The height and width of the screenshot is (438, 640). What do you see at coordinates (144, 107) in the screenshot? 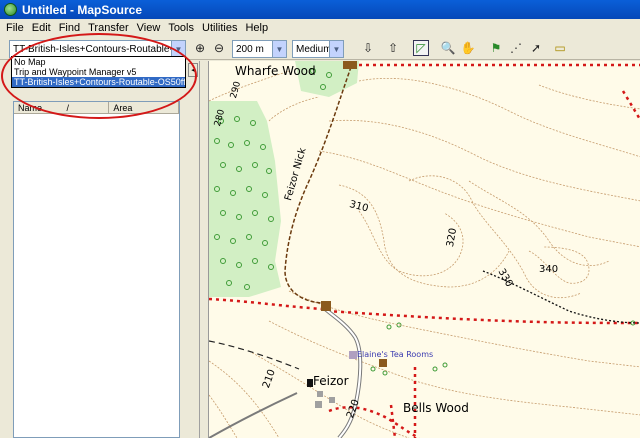
I see `column-area: Area` at bounding box center [144, 107].